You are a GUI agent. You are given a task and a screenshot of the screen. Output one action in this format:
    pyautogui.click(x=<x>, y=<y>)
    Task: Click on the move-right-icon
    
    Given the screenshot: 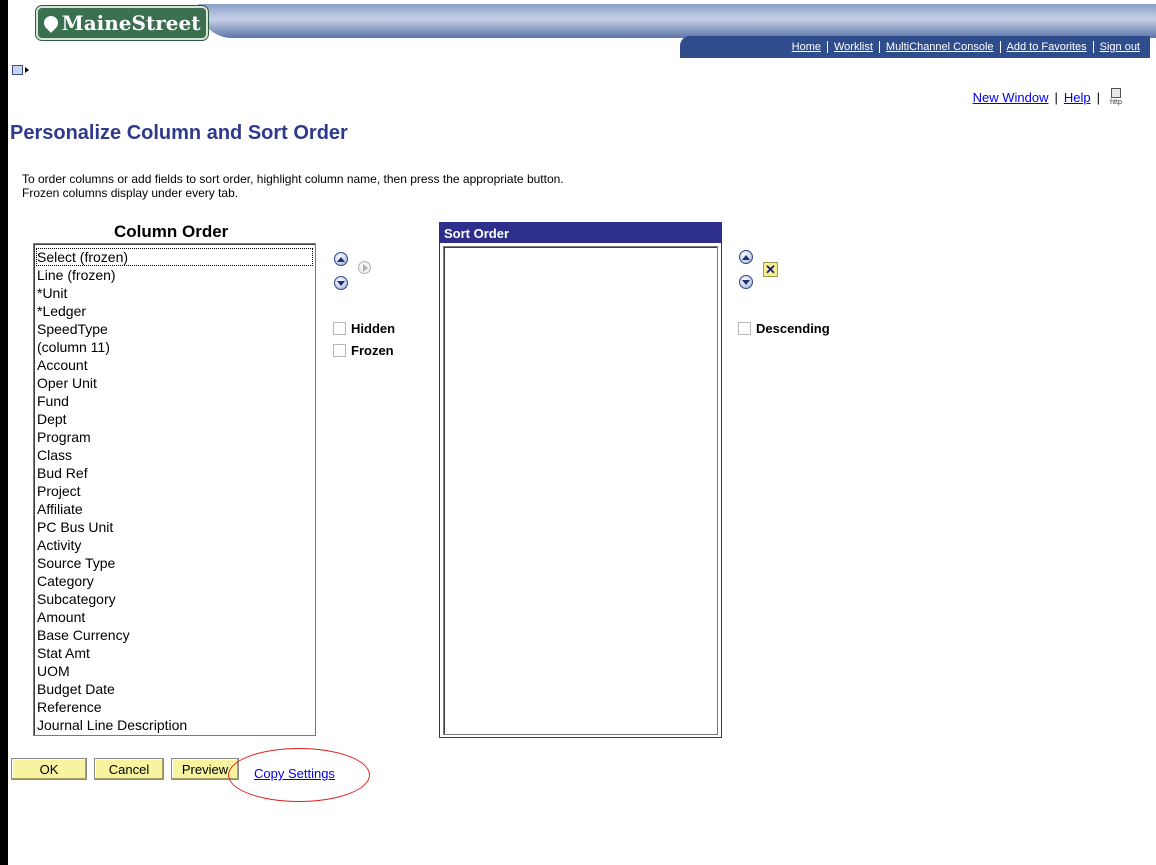 What is the action you would take?
    pyautogui.click(x=364, y=267)
    